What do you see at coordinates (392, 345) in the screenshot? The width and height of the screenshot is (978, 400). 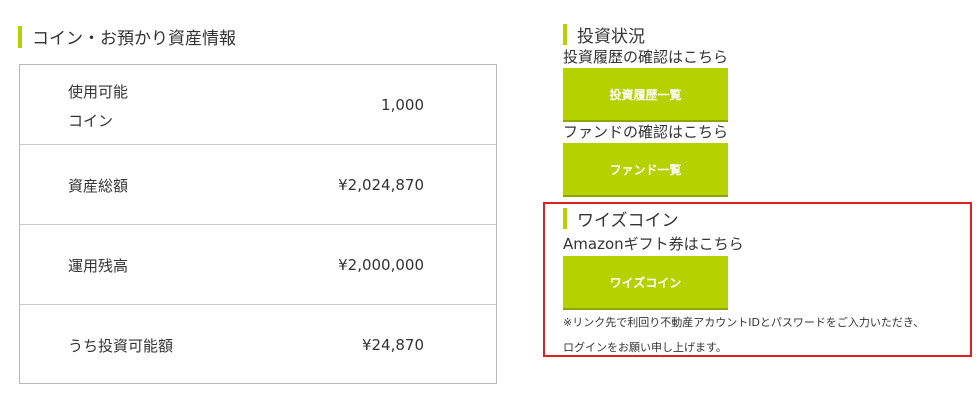 I see `row-value: ¥24,870` at bounding box center [392, 345].